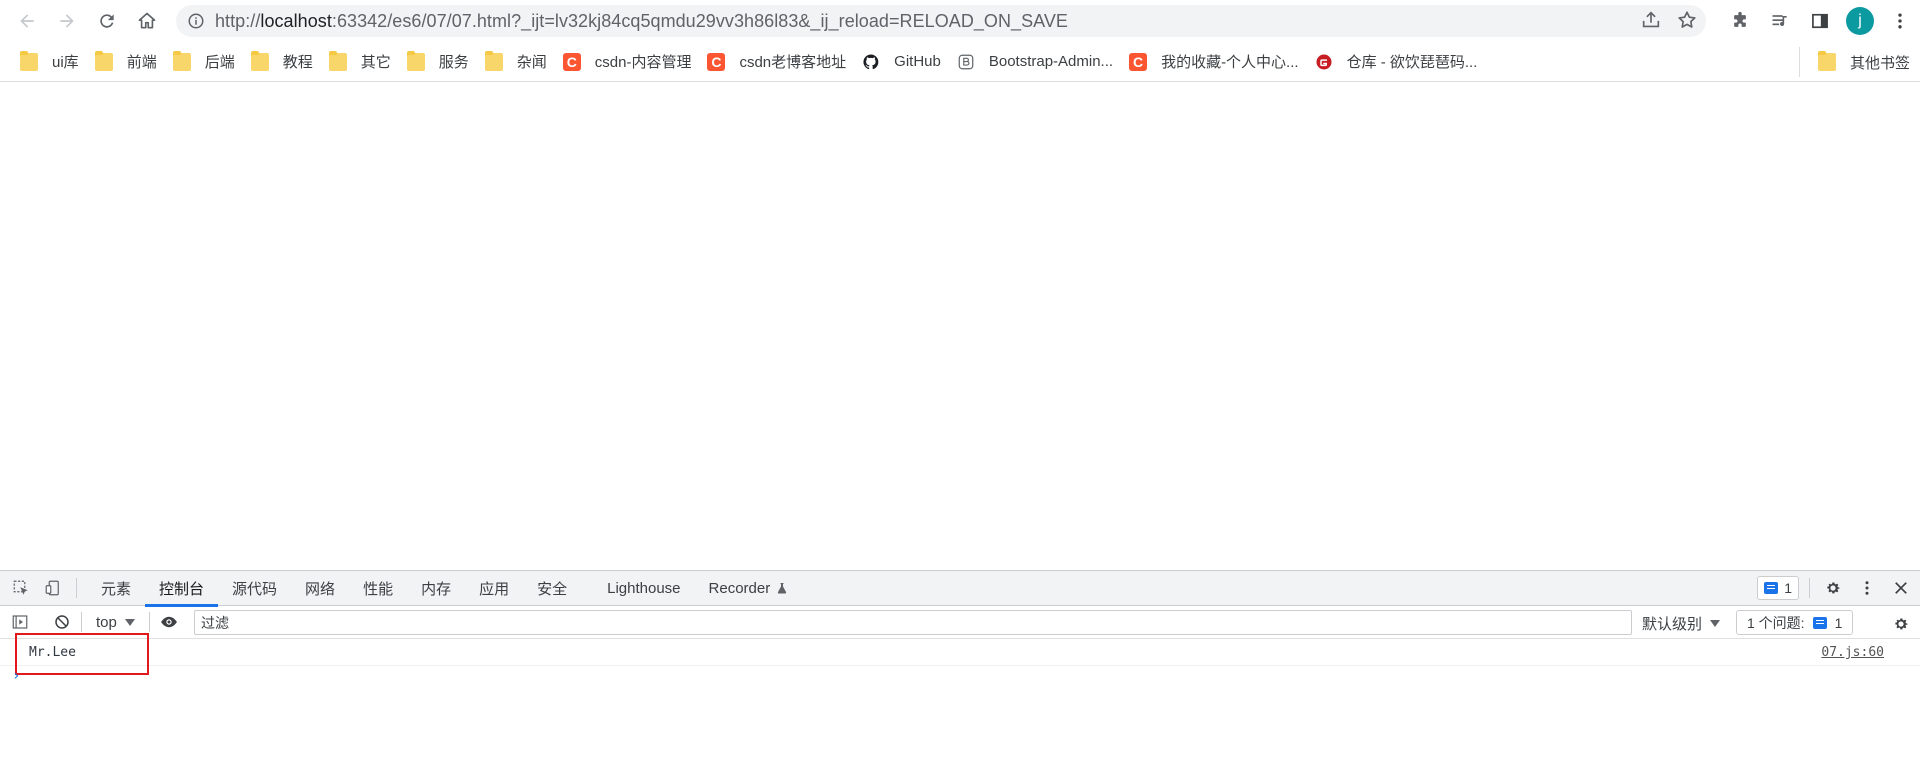 The width and height of the screenshot is (1920, 758). I want to click on bookmark-item: 教程, so click(284, 62).